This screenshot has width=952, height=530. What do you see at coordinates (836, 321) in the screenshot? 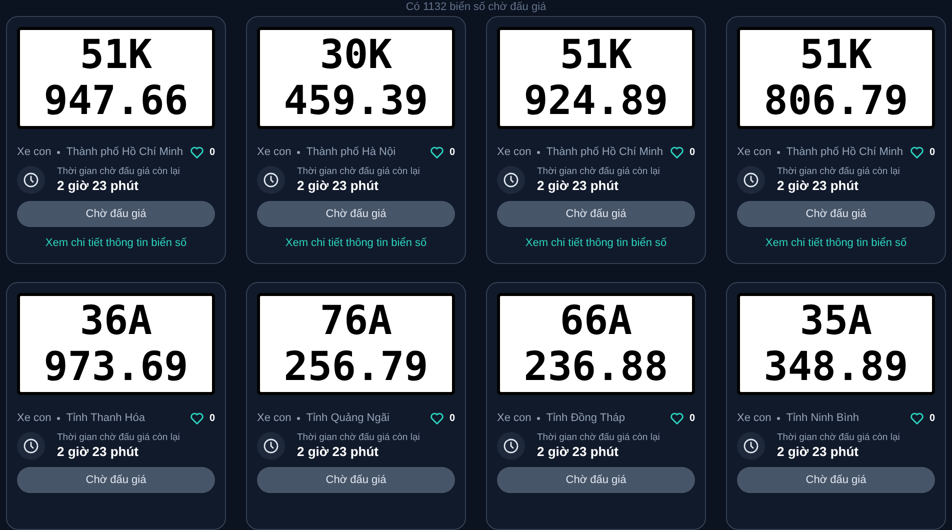
I see `plate-series: 35A` at bounding box center [836, 321].